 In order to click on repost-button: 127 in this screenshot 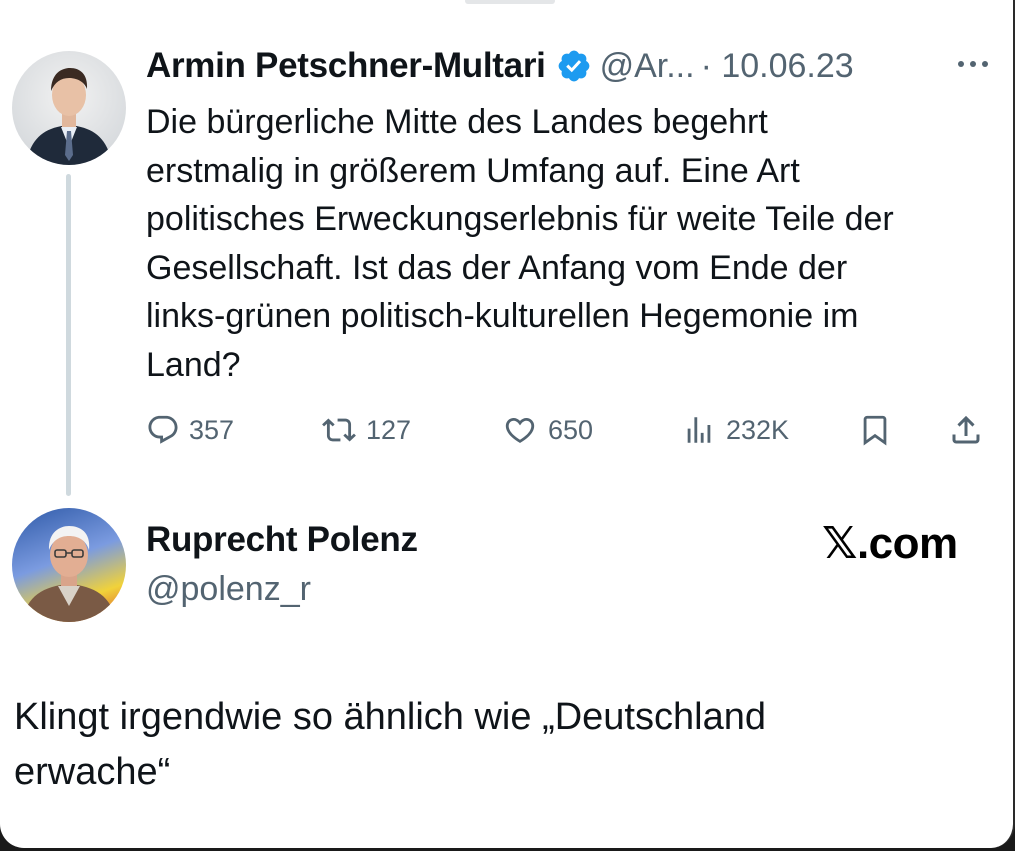, I will do `click(366, 430)`.